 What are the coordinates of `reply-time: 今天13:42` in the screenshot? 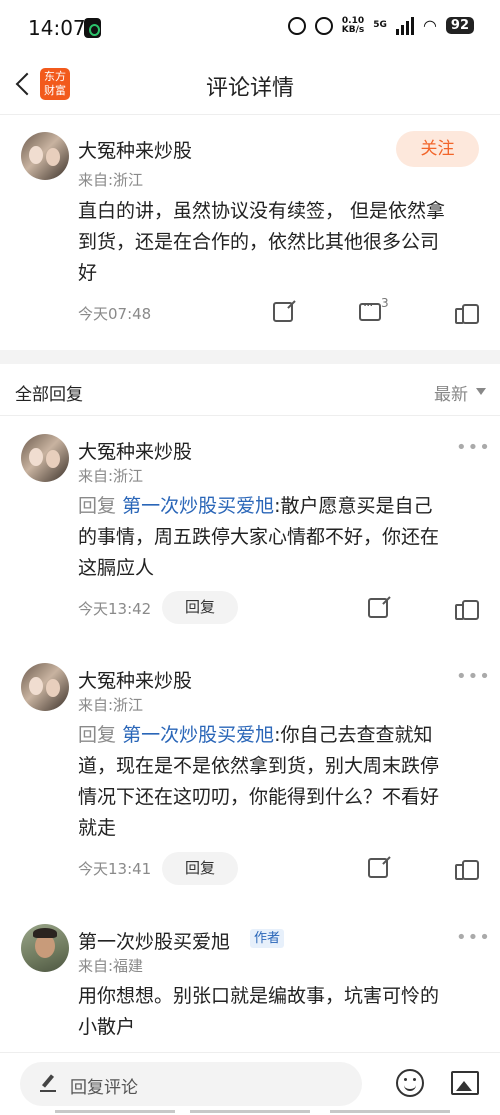 It's located at (115, 609).